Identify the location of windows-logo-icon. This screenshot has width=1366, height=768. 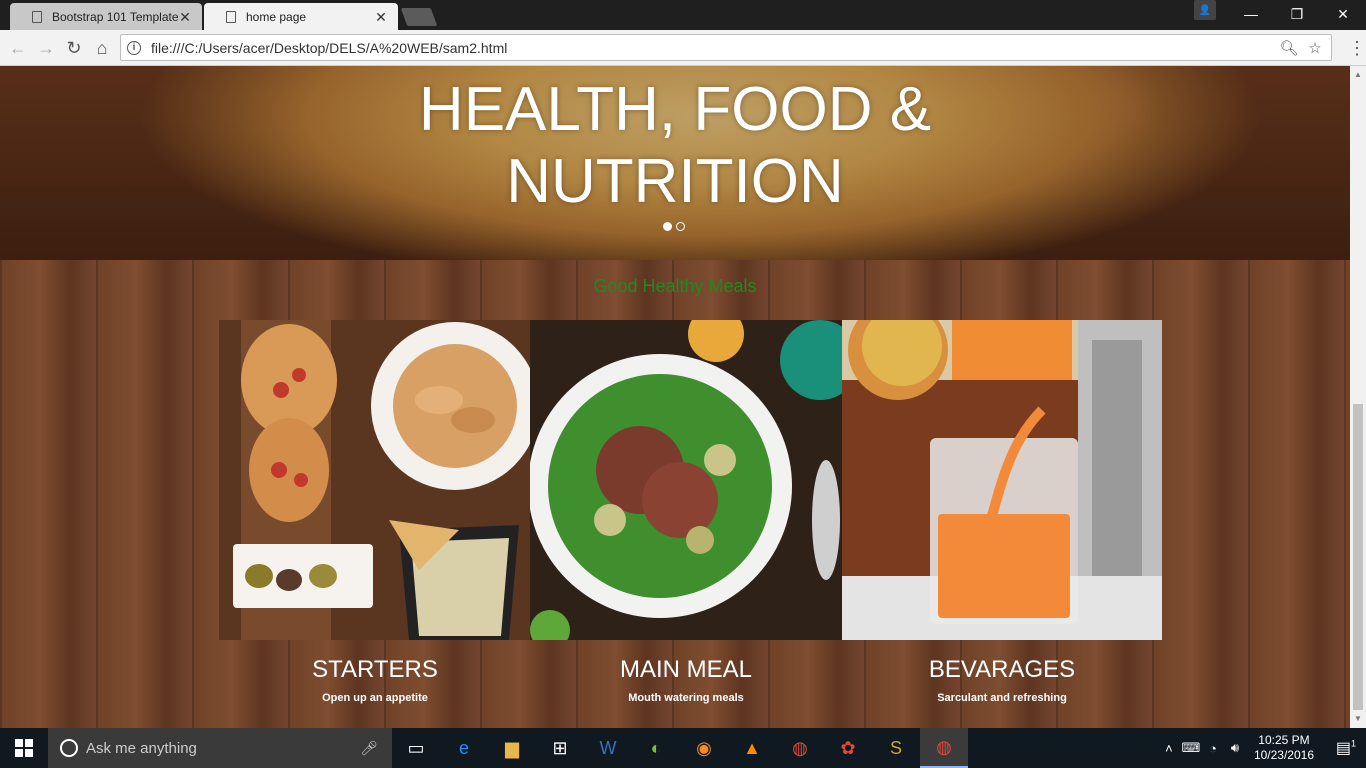
(24, 748).